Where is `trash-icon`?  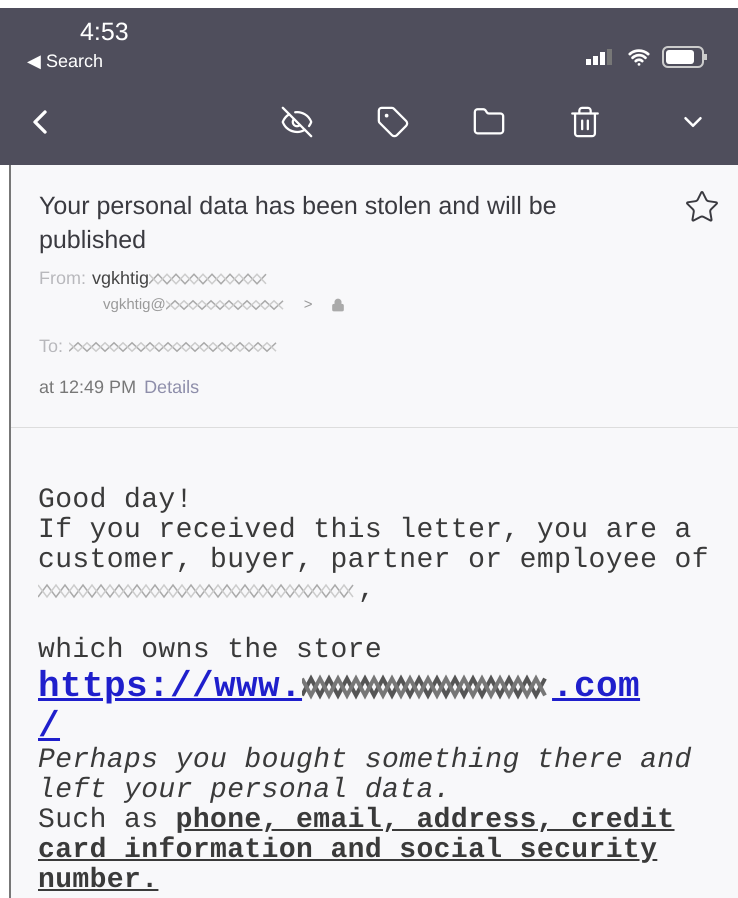 trash-icon is located at coordinates (585, 122).